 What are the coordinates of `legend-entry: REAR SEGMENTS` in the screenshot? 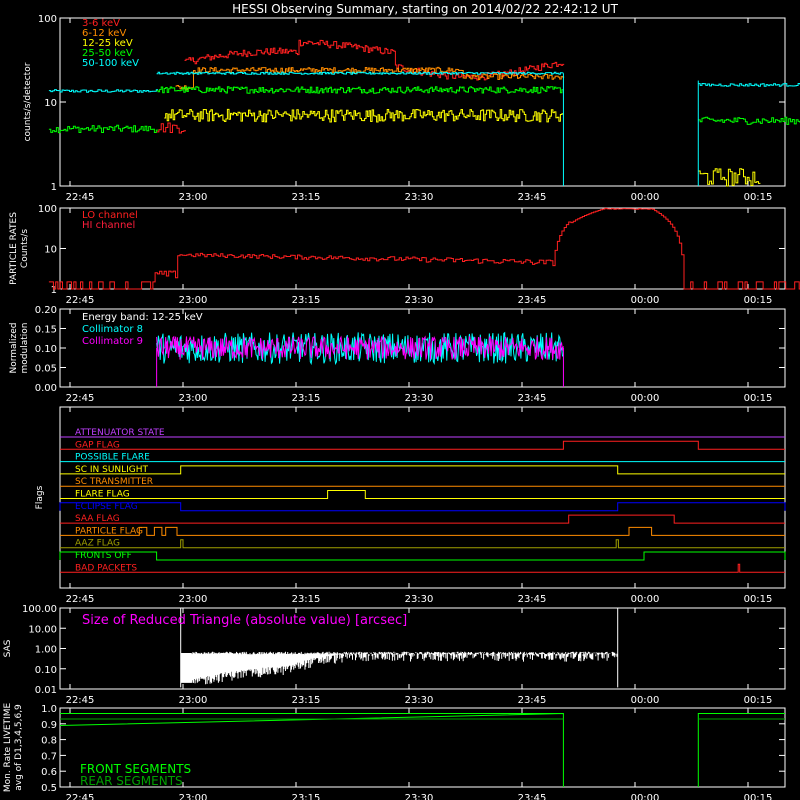 It's located at (131, 781).